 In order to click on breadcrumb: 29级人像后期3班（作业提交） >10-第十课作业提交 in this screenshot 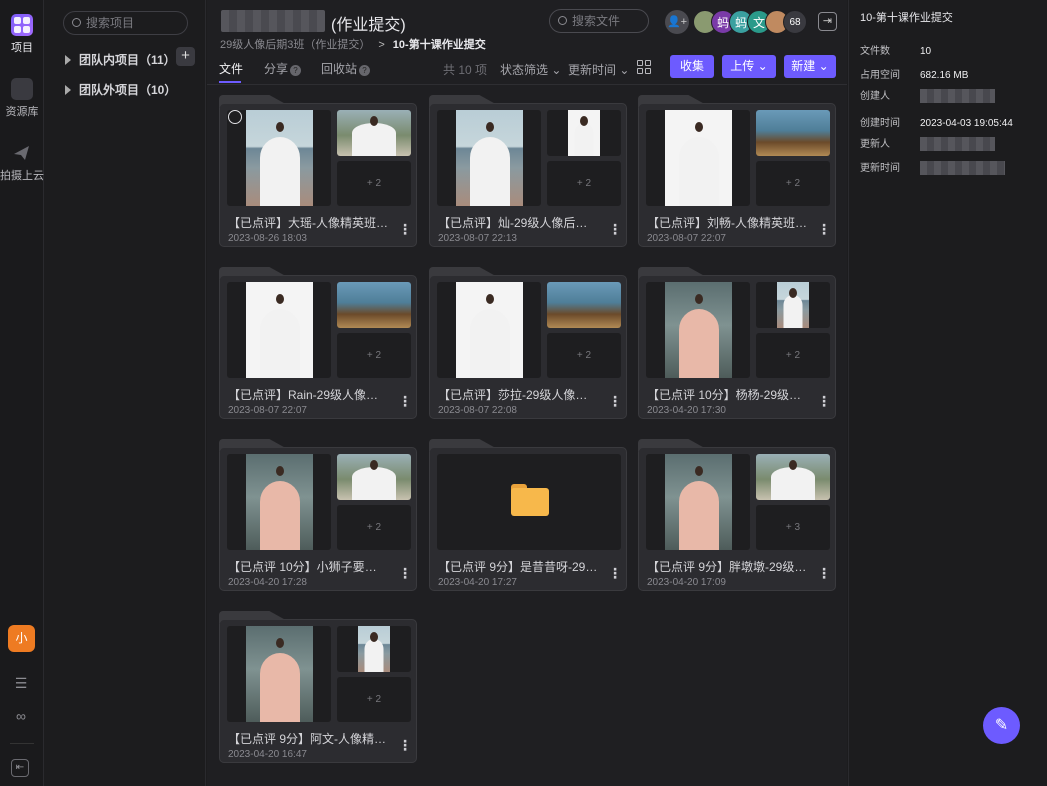, I will do `click(353, 44)`.